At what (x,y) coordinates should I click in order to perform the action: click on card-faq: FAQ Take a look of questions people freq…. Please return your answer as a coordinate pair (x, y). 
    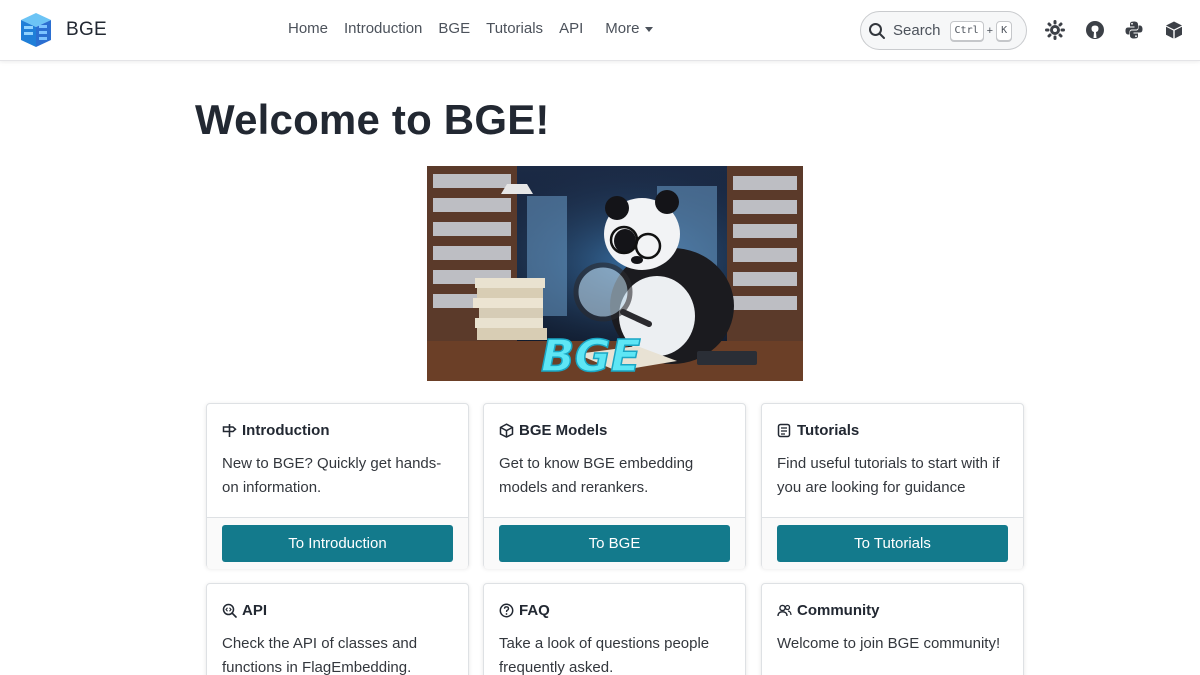
    Looking at the image, I should click on (614, 629).